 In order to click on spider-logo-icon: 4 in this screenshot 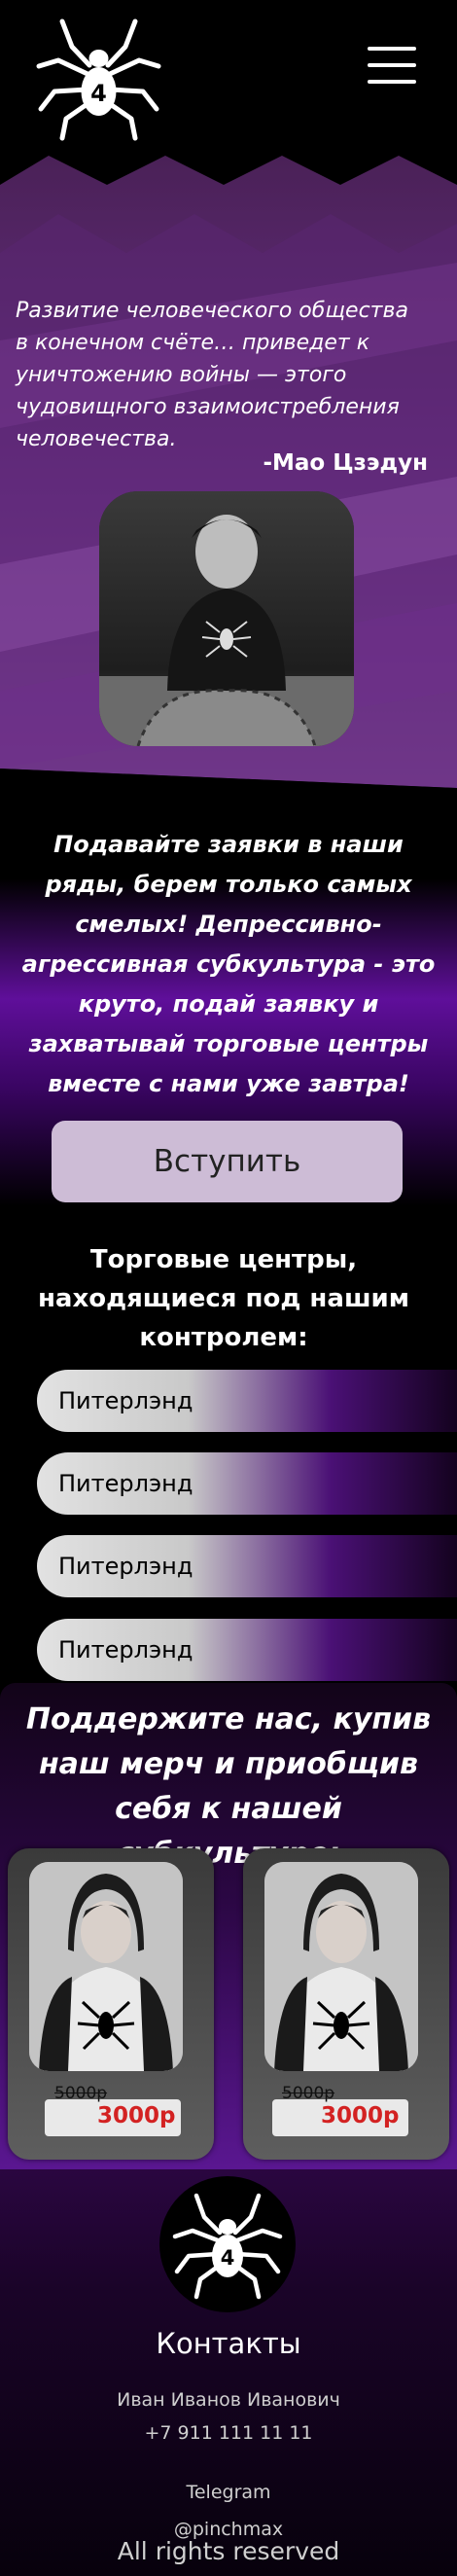, I will do `click(98, 77)`.